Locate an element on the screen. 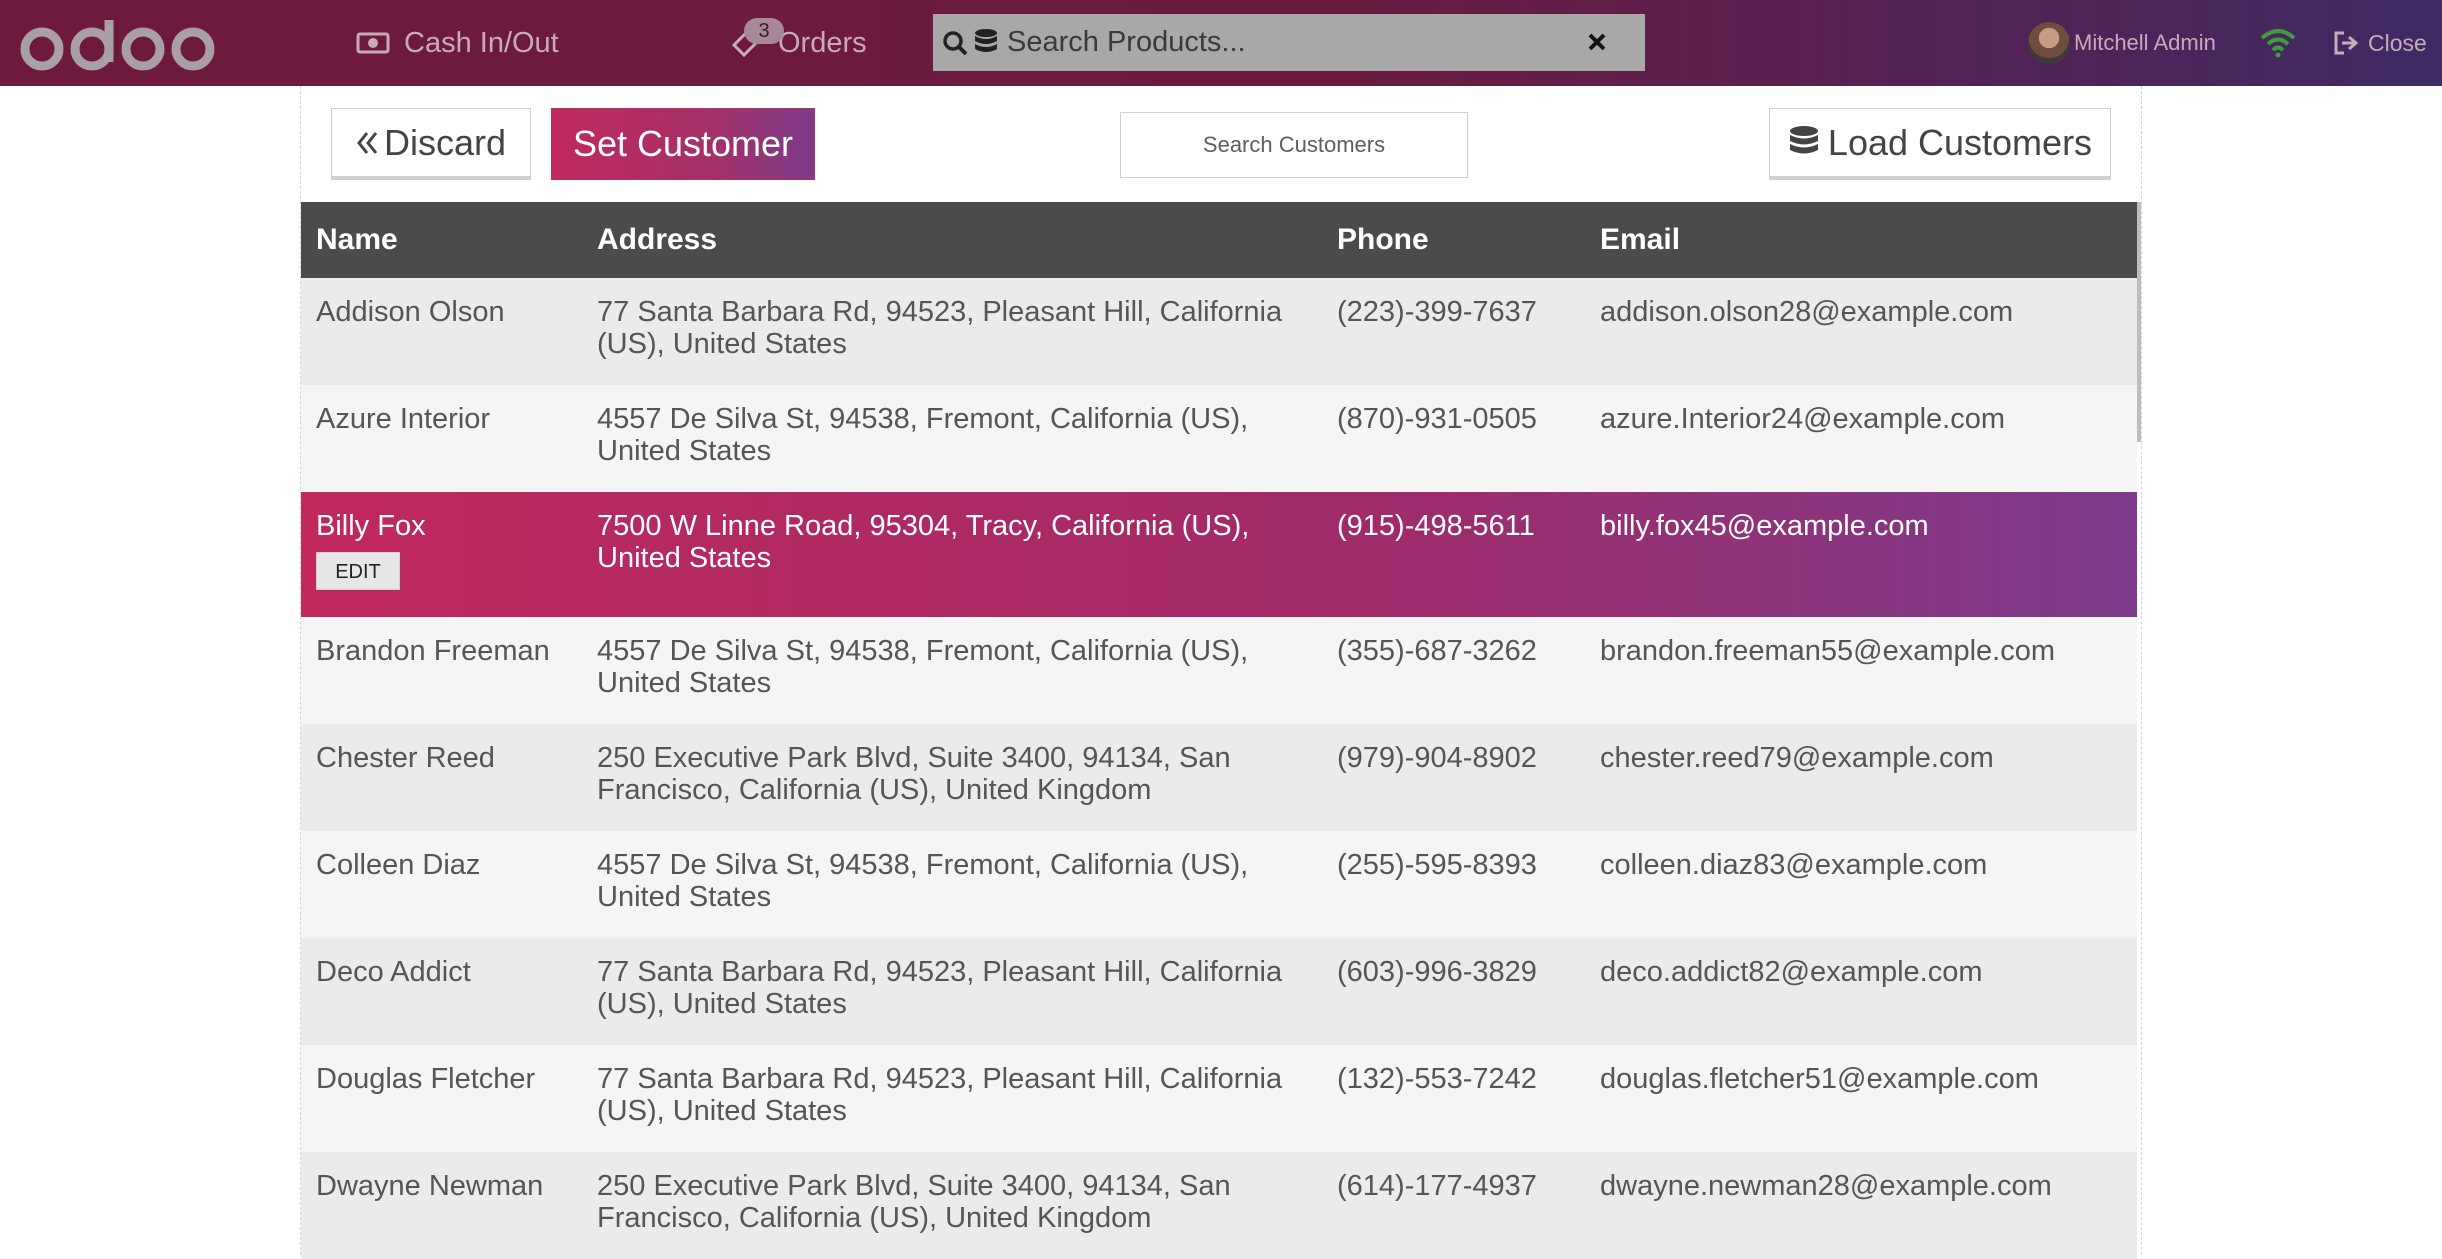  orders-label: Orders is located at coordinates (822, 42).